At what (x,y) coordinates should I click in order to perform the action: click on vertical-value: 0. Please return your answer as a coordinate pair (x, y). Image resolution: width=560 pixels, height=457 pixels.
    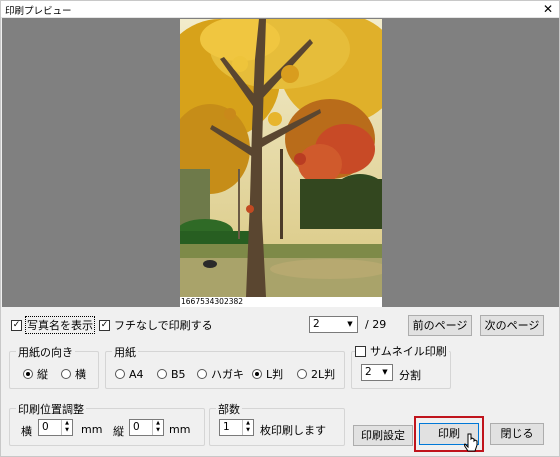
    Looking at the image, I should click on (136, 427).